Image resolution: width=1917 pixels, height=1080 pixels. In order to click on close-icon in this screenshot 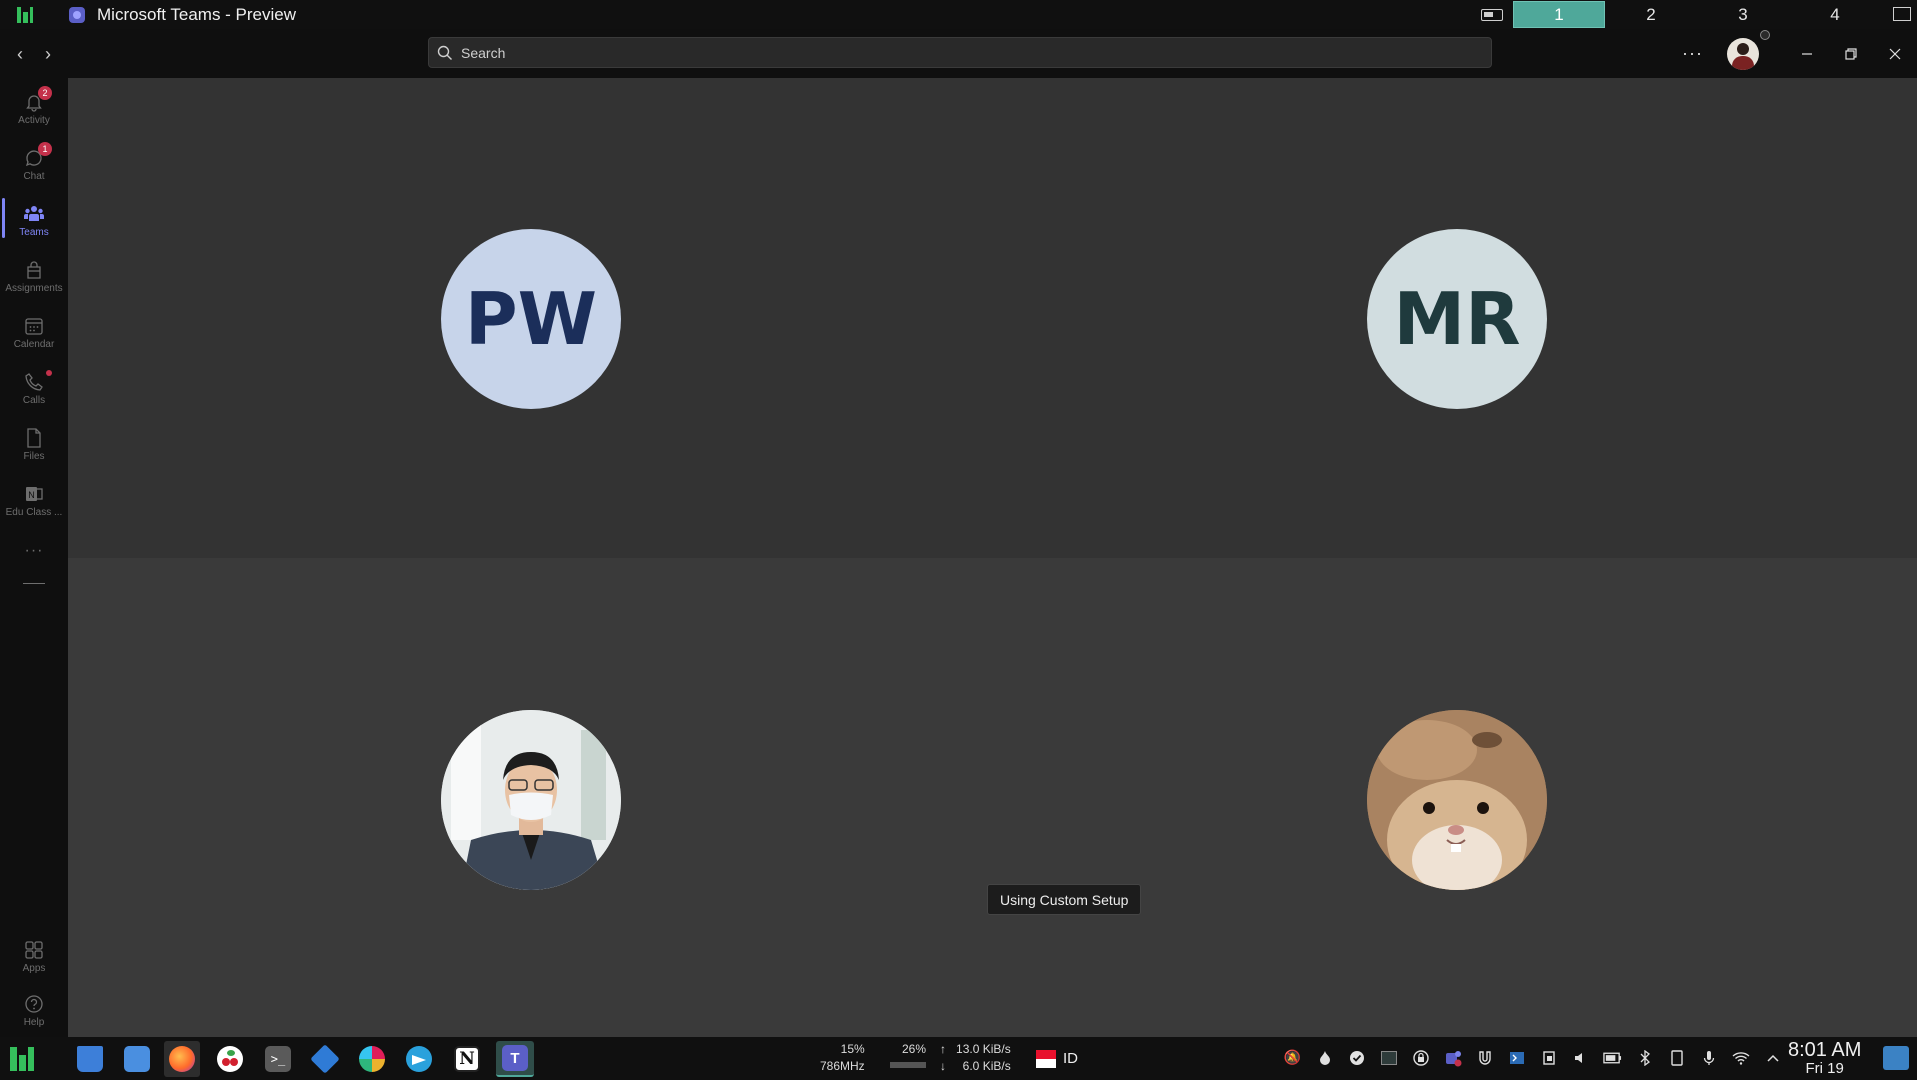, I will do `click(1895, 53)`.